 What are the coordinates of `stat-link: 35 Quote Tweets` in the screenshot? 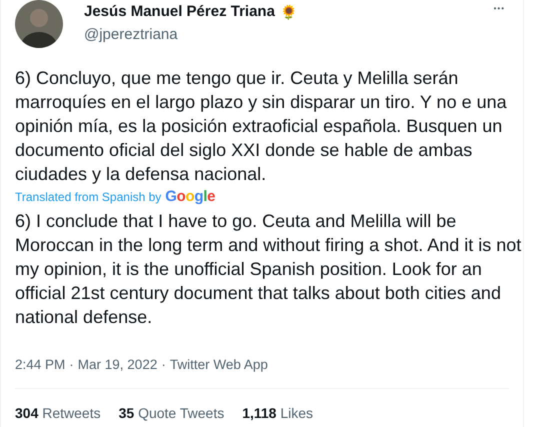 It's located at (171, 413).